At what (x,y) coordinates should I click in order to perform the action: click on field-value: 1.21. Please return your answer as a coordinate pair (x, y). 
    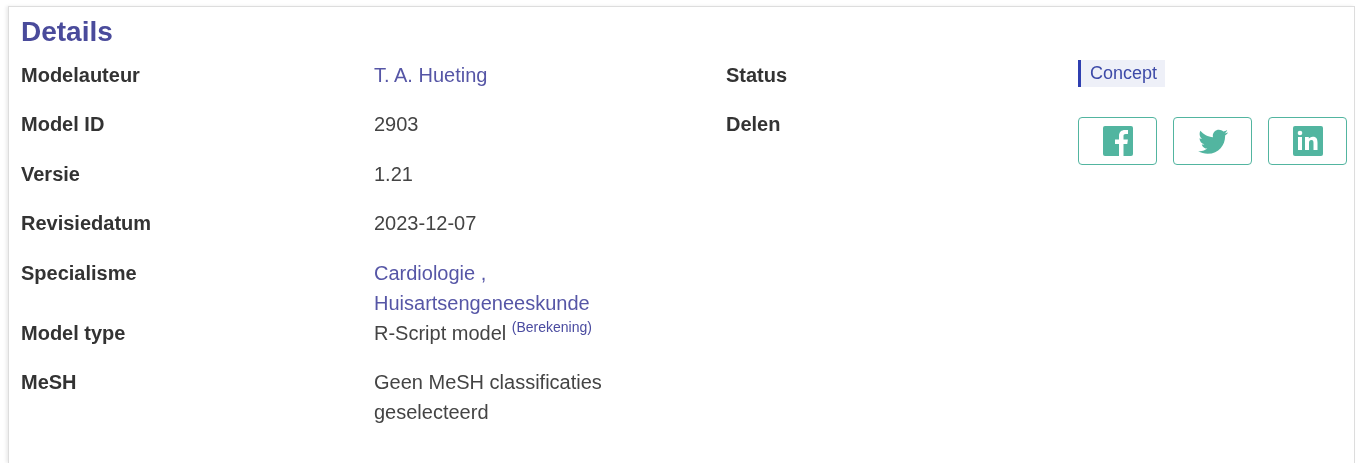
    Looking at the image, I should click on (393, 173).